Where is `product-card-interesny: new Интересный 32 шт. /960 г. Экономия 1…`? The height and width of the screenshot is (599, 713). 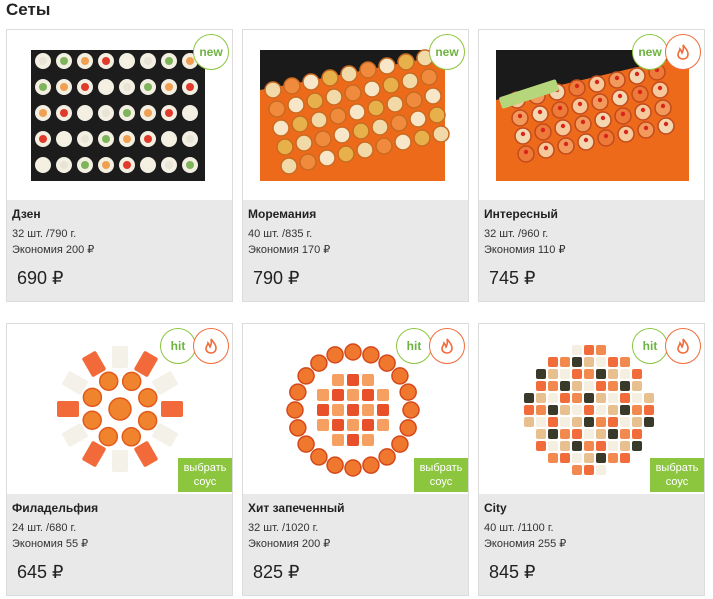
product-card-interesny: new Интересный 32 шт. /960 г. Экономия 1… is located at coordinates (591, 165).